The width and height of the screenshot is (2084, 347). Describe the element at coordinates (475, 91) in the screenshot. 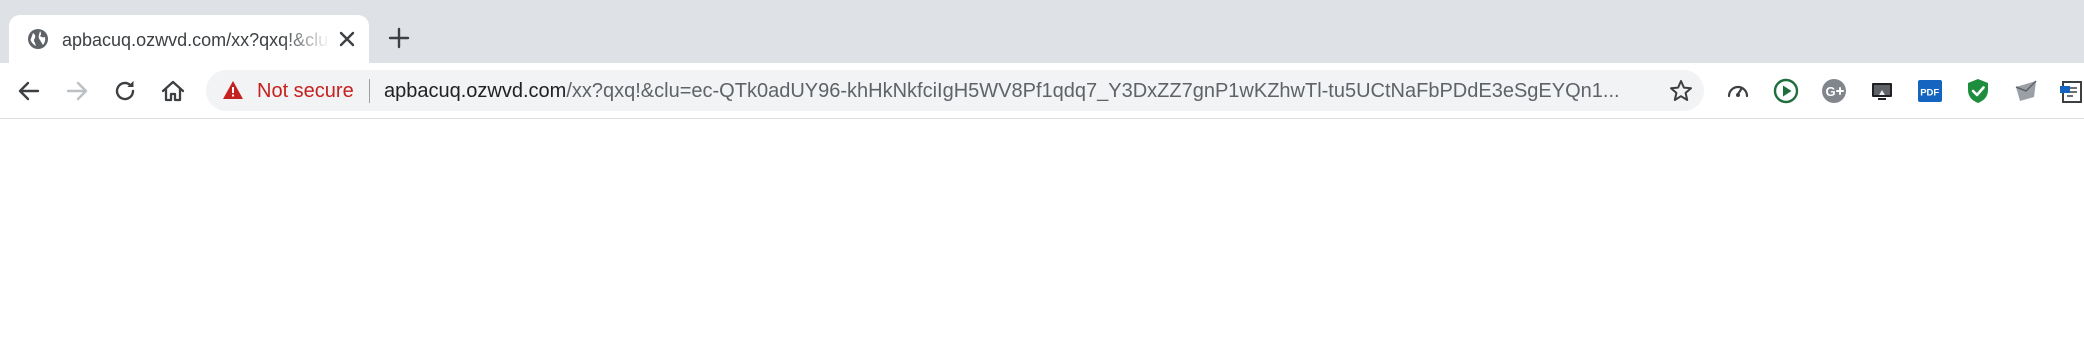

I see `url-host: apbacuq.ozwvd.com` at that location.